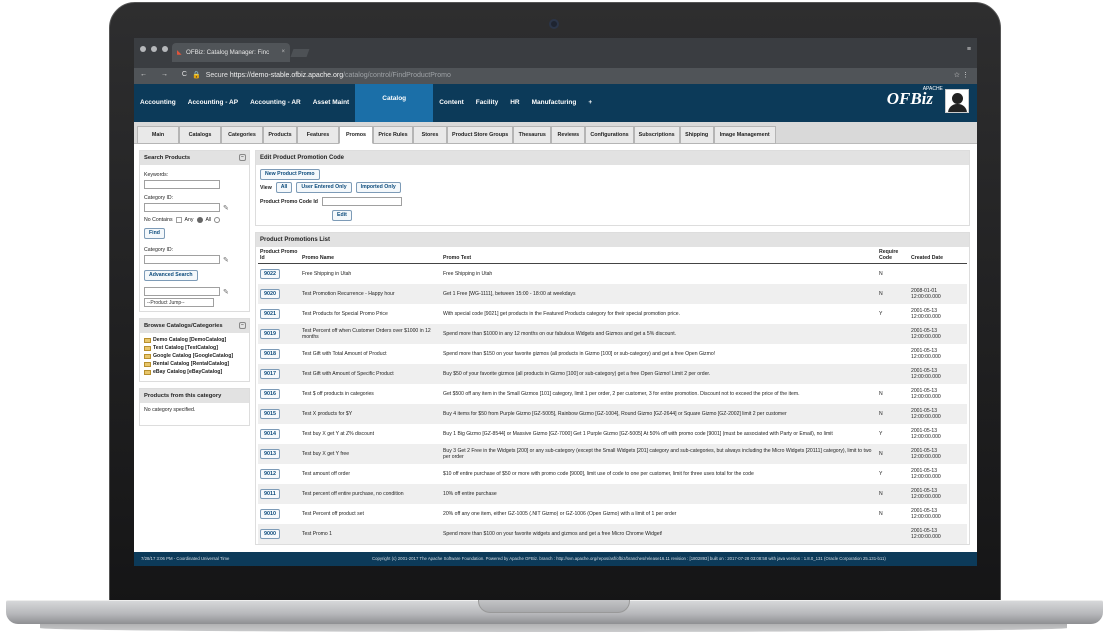  What do you see at coordinates (394, 103) in the screenshot?
I see `app-nav-item: Catalog` at bounding box center [394, 103].